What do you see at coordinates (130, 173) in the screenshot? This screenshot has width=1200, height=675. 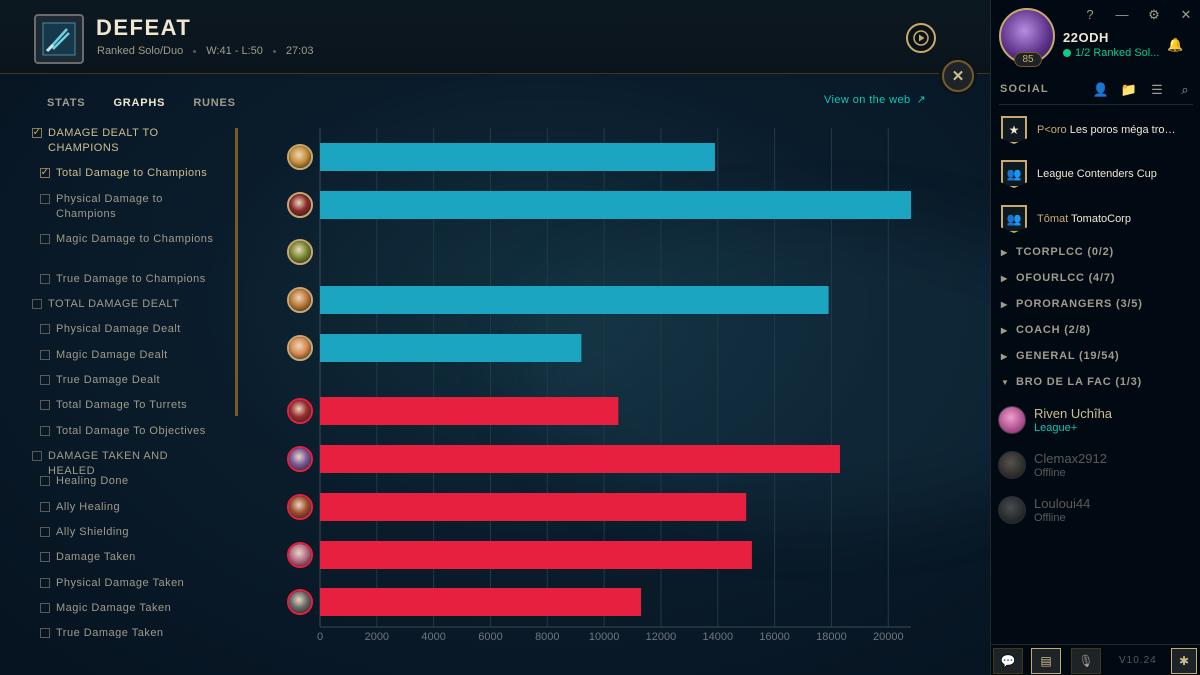 I see `stat-option: ✓ Total Damage to Champions` at bounding box center [130, 173].